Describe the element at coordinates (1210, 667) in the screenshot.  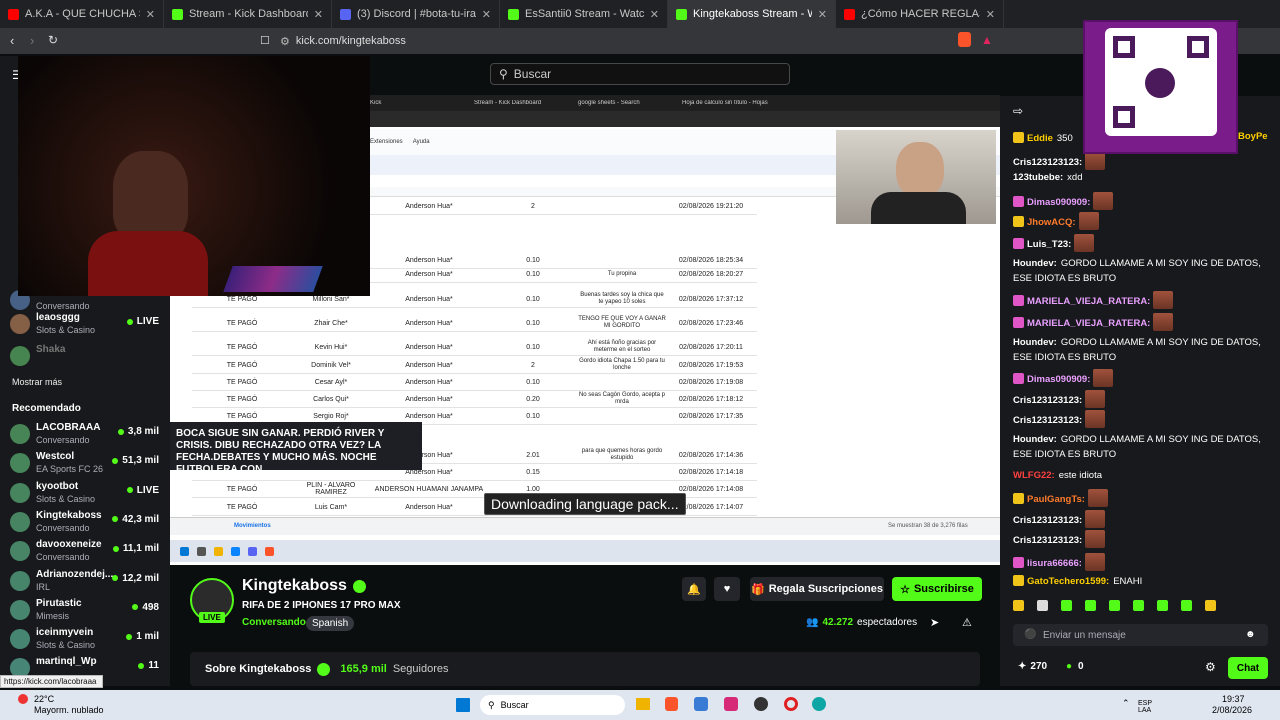
I see `settings-icon: ⚙` at that location.